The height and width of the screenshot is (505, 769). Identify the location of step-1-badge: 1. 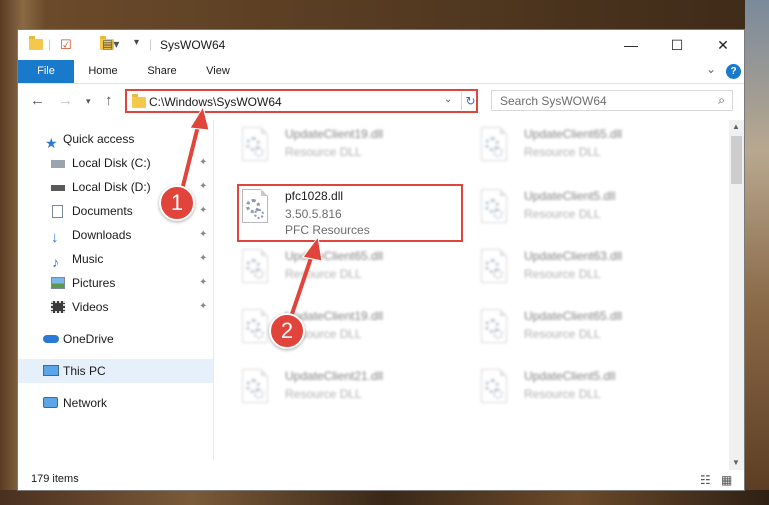
(177, 203).